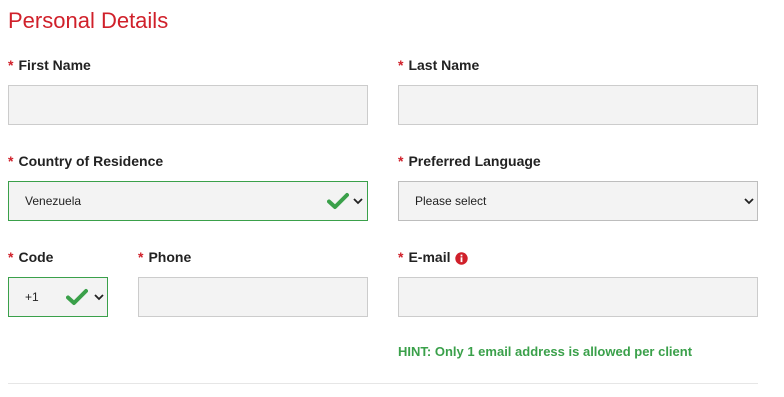 The width and height of the screenshot is (784, 397). I want to click on country-label-text: Country of Residence, so click(91, 161).